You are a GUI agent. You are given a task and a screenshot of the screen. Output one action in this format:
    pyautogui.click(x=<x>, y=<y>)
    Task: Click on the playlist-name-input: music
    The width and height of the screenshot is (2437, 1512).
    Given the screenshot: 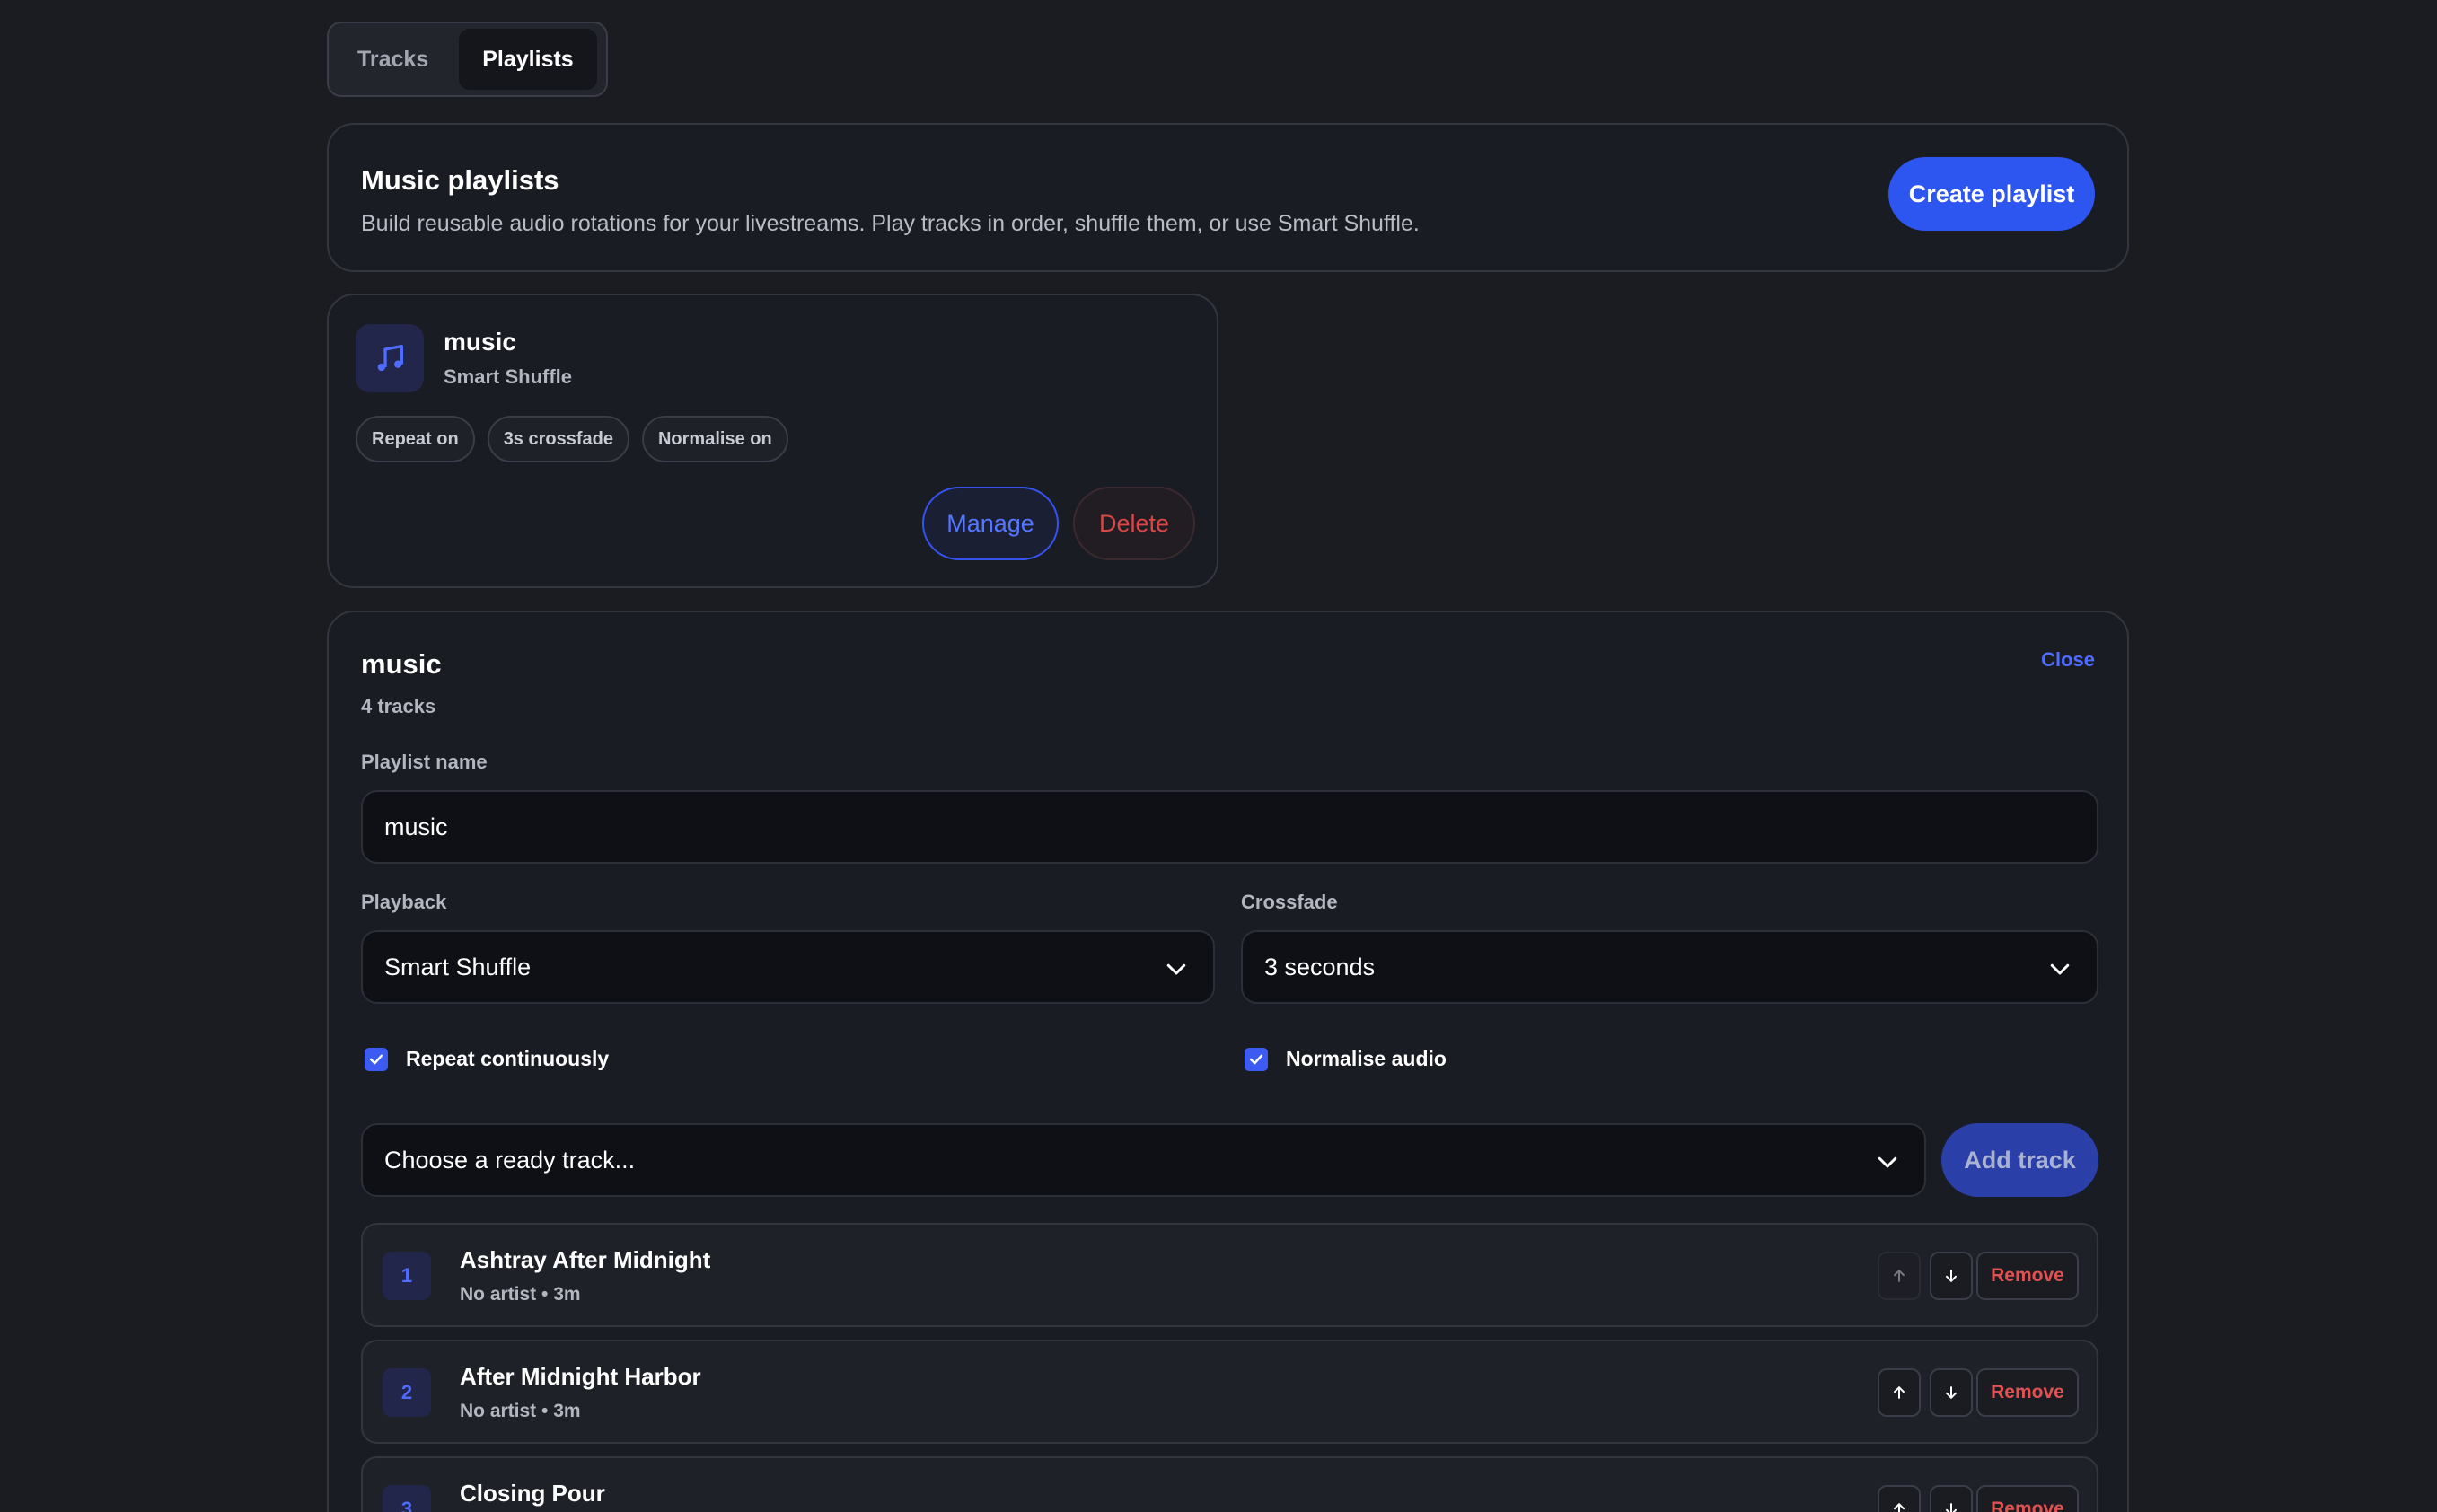 What is the action you would take?
    pyautogui.click(x=1230, y=827)
    